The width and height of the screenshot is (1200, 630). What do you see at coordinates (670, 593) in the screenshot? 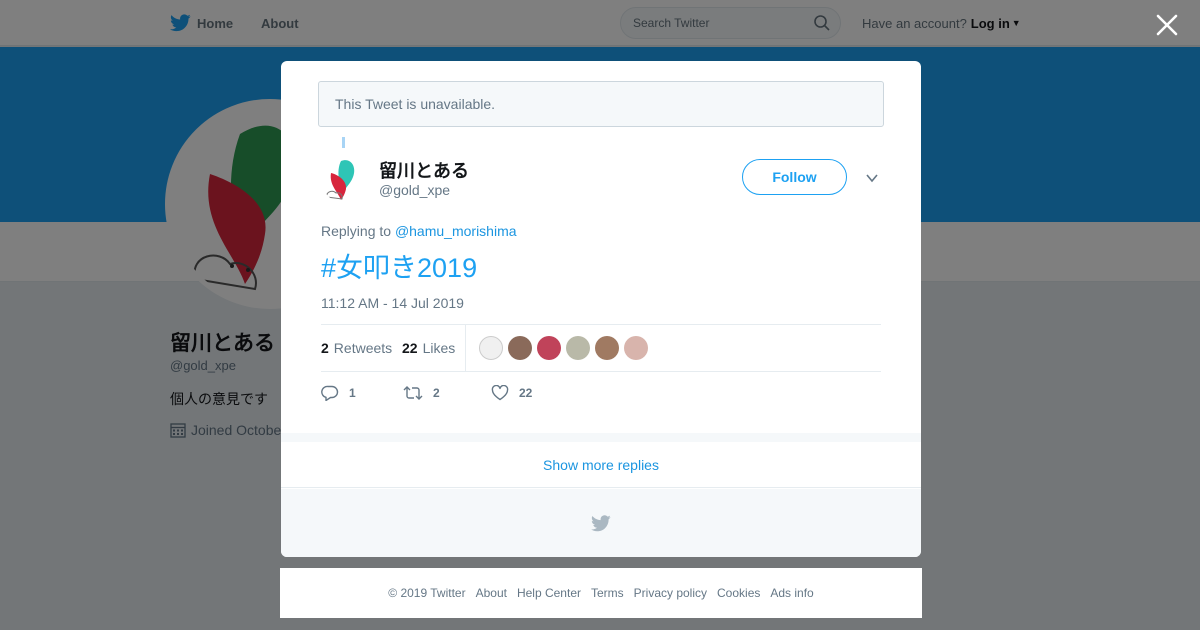
I see `footer-privacy-link: Privacy policy` at bounding box center [670, 593].